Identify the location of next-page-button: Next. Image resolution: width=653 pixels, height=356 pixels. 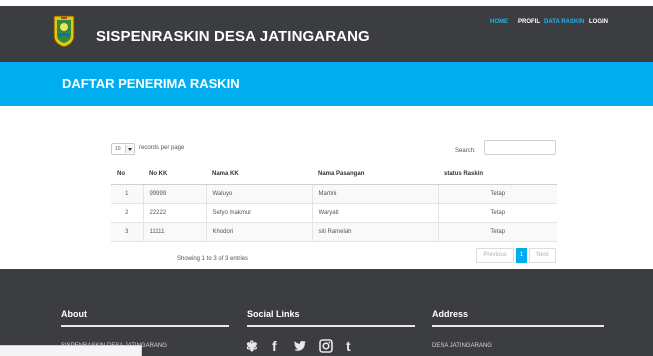
(542, 255).